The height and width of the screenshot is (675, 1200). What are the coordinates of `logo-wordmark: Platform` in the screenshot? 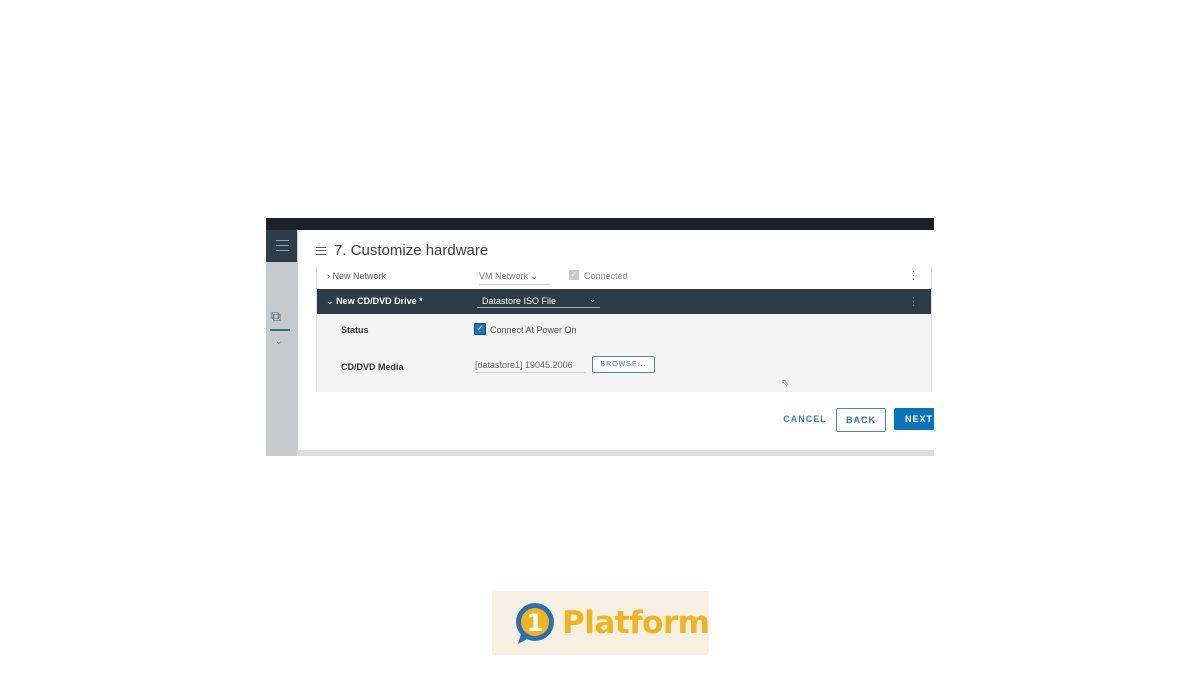 It's located at (636, 623).